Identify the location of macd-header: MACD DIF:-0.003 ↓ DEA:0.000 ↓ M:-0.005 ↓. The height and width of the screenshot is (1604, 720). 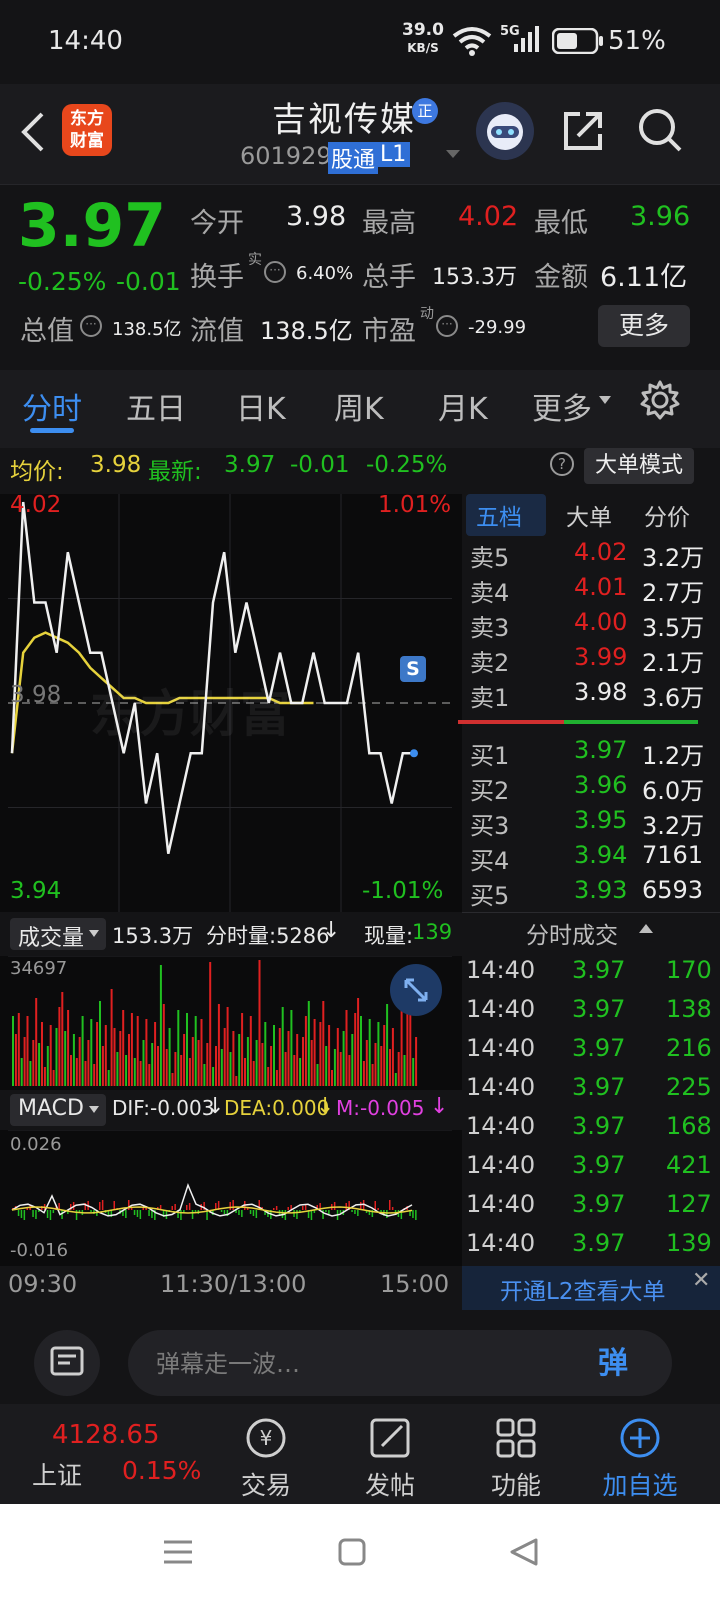
(231, 1110).